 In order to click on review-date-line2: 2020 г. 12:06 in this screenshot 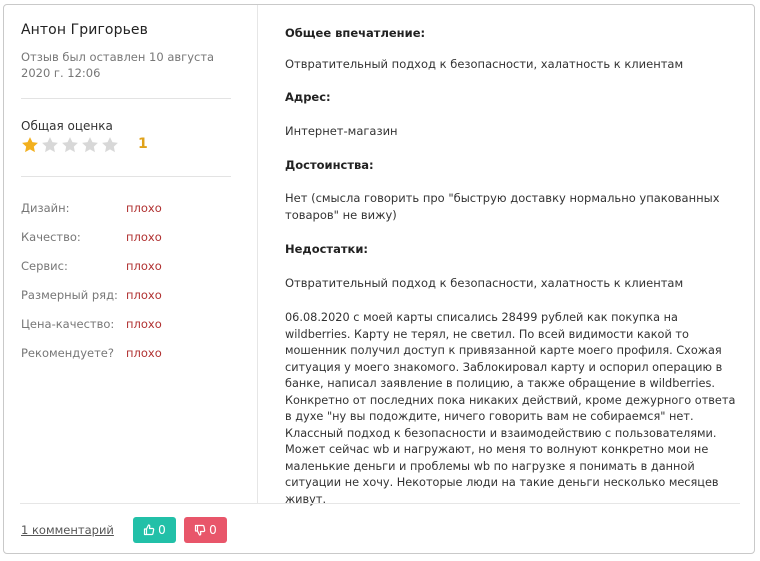, I will do `click(61, 73)`.